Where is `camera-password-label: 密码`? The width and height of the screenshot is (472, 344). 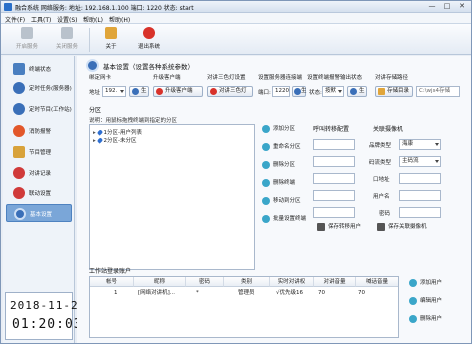
camera-password-label: 密码 is located at coordinates (385, 214).